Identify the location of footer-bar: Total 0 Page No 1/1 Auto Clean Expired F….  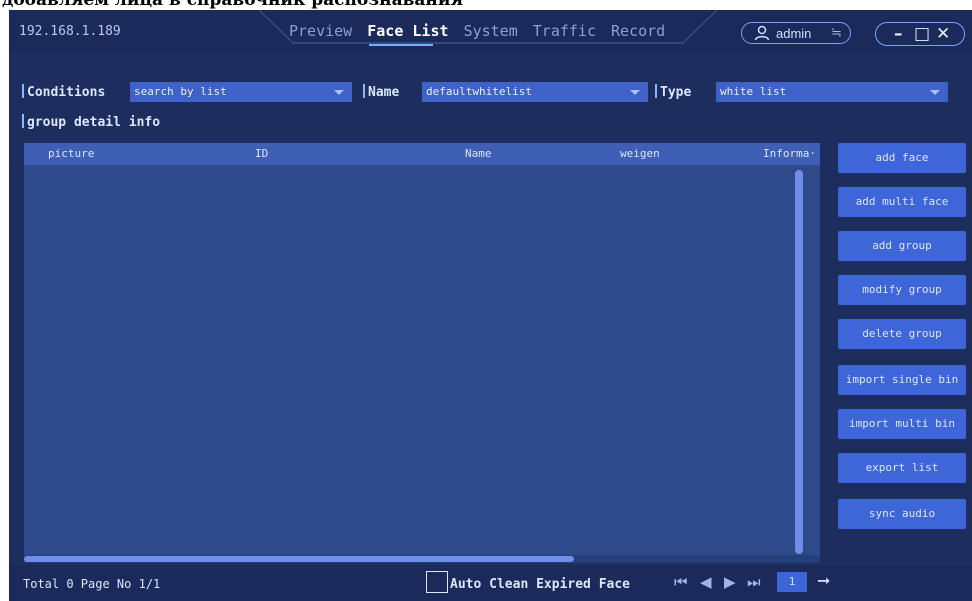
(490, 583).